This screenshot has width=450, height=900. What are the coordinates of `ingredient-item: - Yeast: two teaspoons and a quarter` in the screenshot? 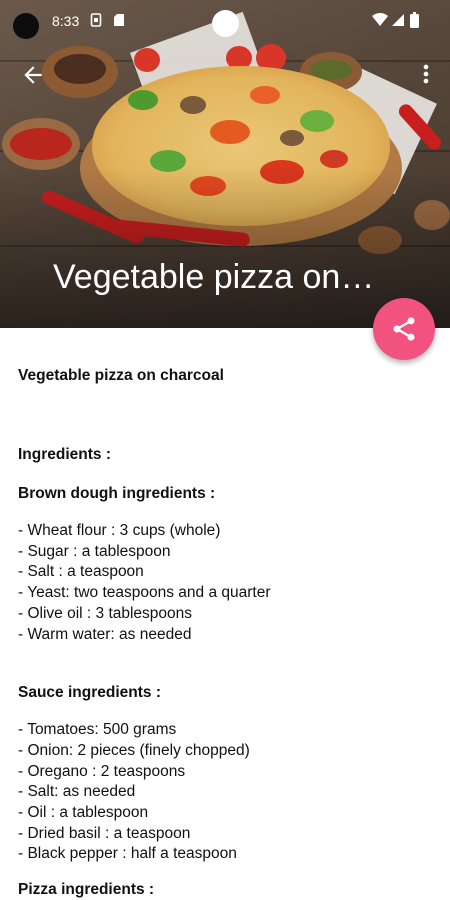 It's located at (144, 593).